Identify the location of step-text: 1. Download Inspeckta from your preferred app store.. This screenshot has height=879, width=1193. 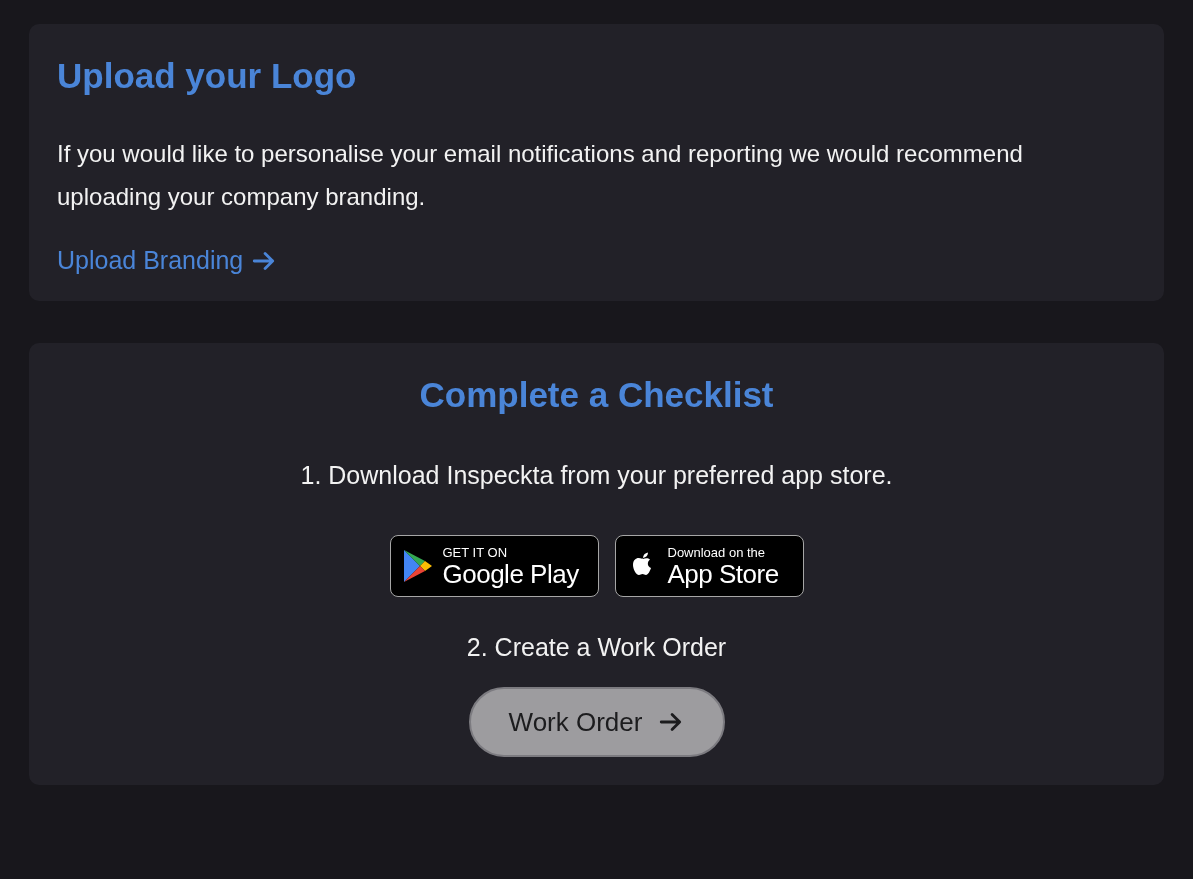
(596, 475).